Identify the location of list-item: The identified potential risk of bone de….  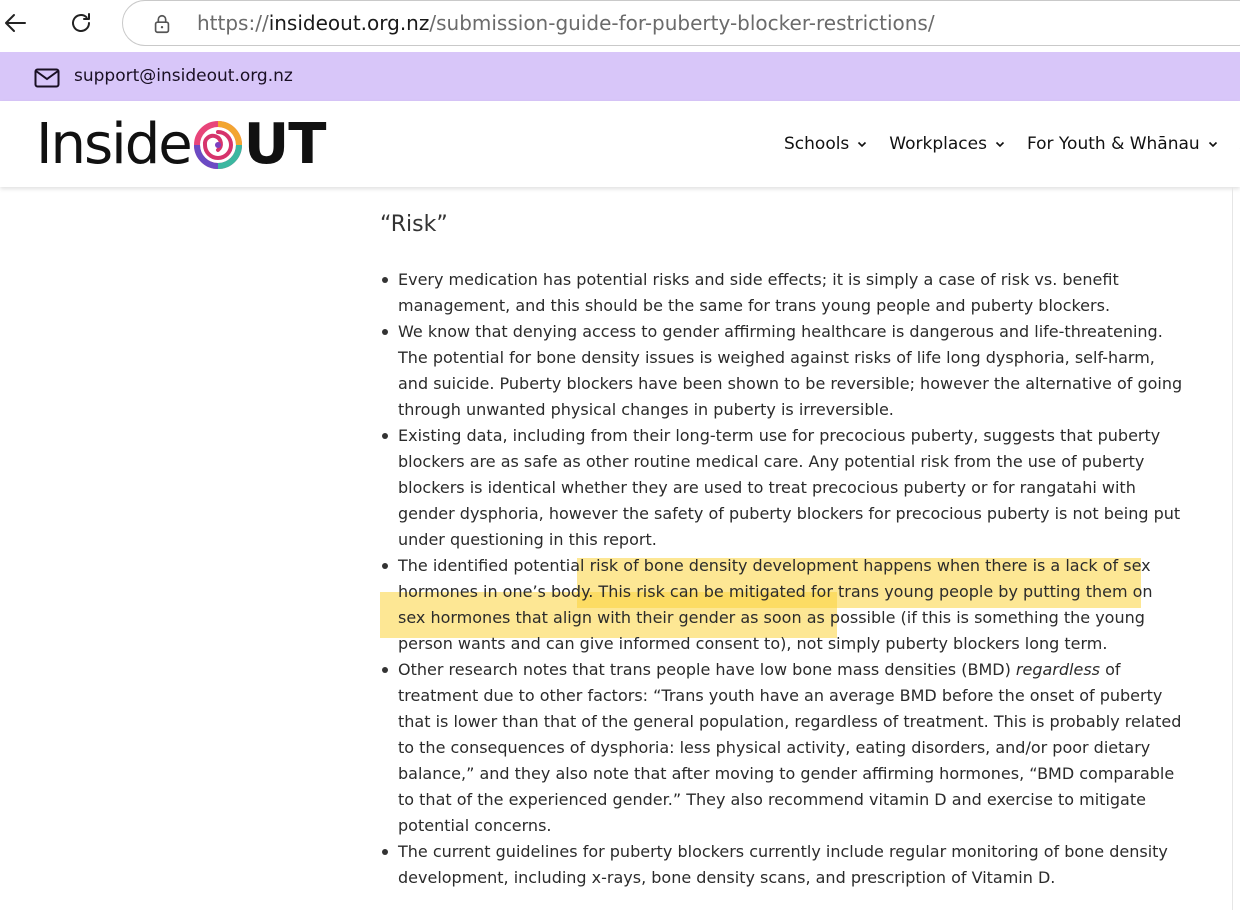
(781, 605).